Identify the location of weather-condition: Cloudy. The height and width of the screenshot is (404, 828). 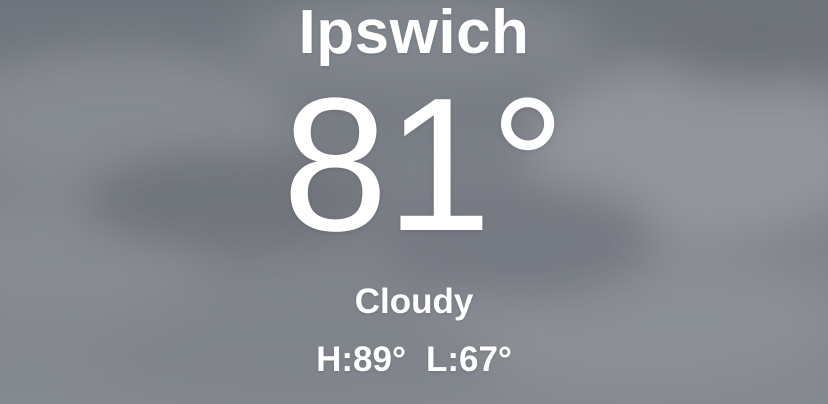
(414, 301).